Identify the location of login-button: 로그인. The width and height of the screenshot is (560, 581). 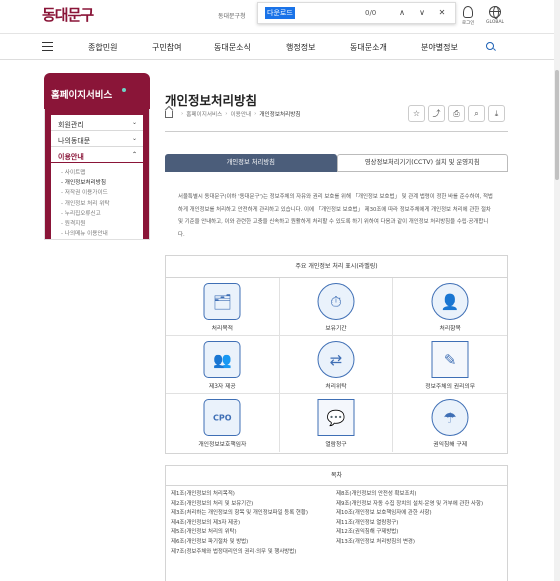
(468, 16).